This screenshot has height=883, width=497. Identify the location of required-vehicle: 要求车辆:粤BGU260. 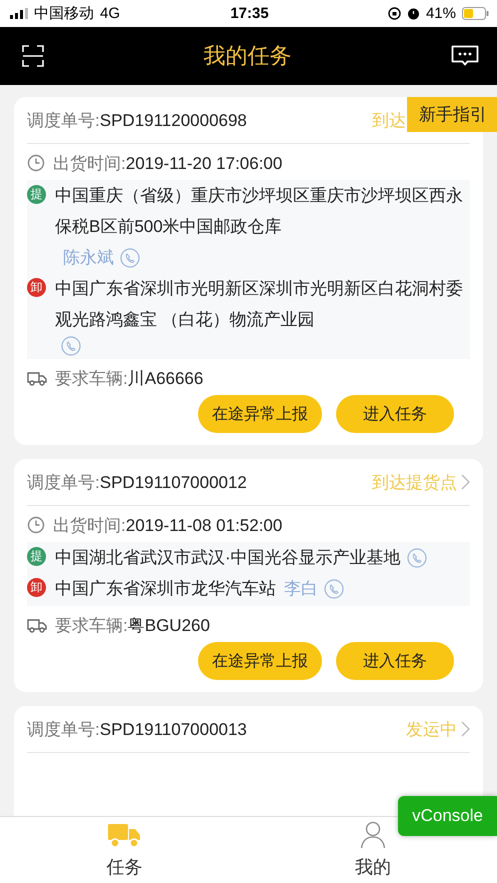
(132, 625).